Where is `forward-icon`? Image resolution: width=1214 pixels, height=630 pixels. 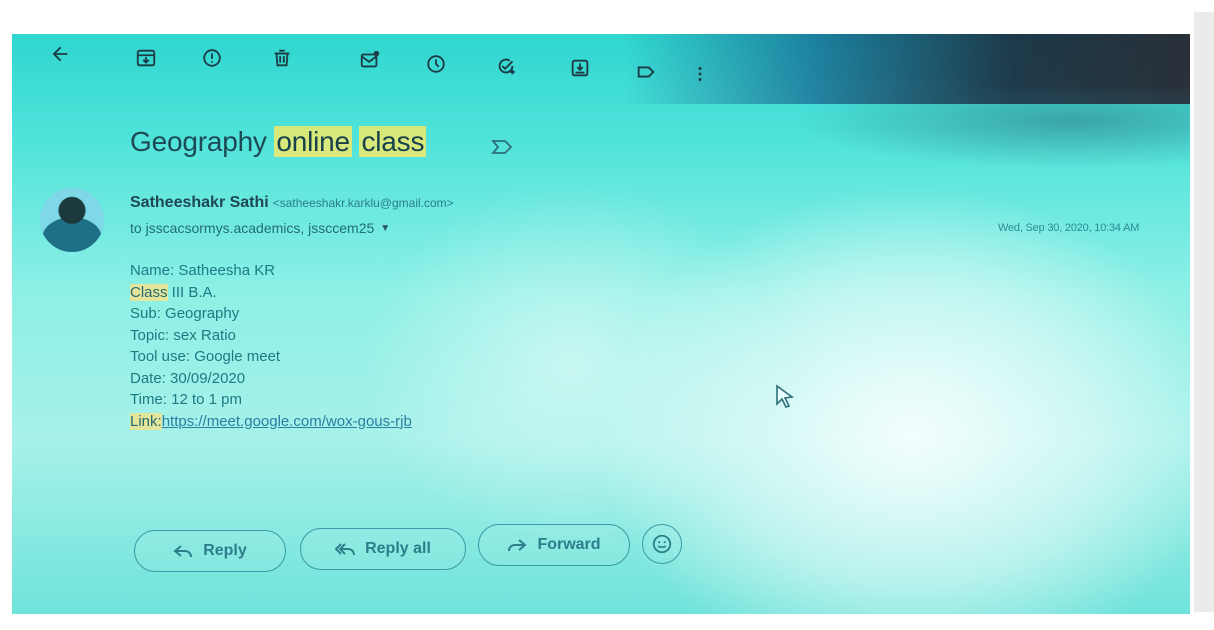 forward-icon is located at coordinates (517, 545).